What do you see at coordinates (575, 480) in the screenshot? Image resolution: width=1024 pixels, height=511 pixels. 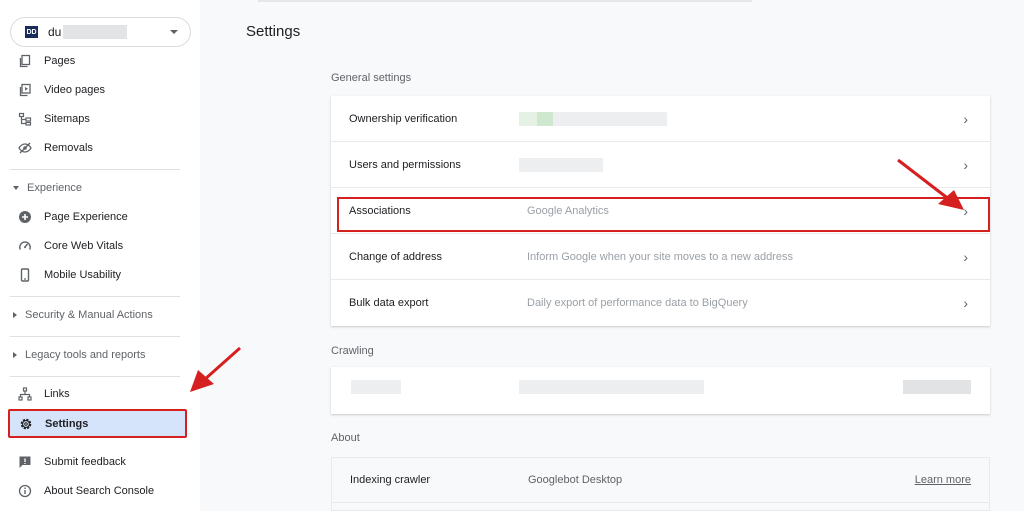 I see `row-value: Googlebot Desktop` at bounding box center [575, 480].